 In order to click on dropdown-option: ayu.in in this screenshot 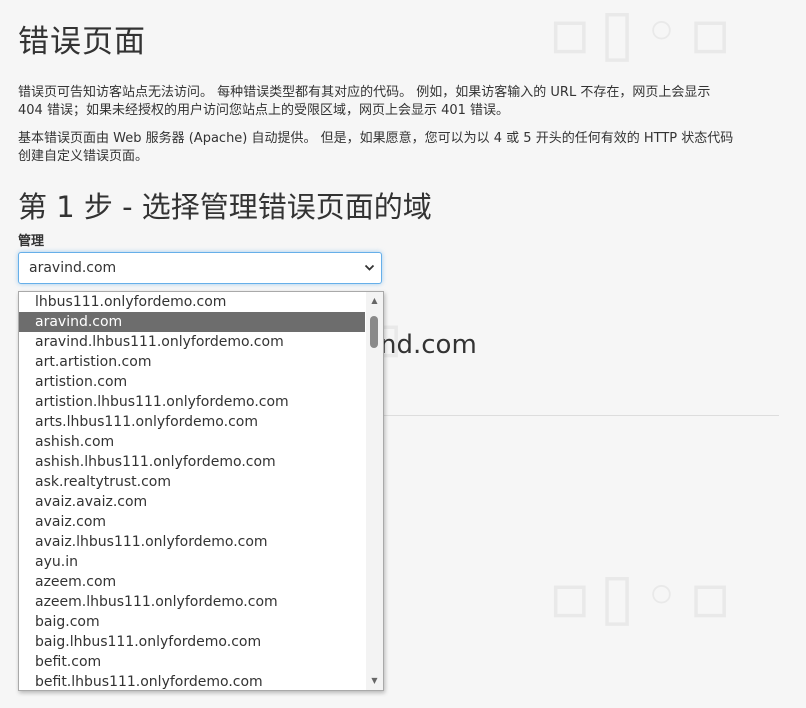, I will do `click(192, 562)`.